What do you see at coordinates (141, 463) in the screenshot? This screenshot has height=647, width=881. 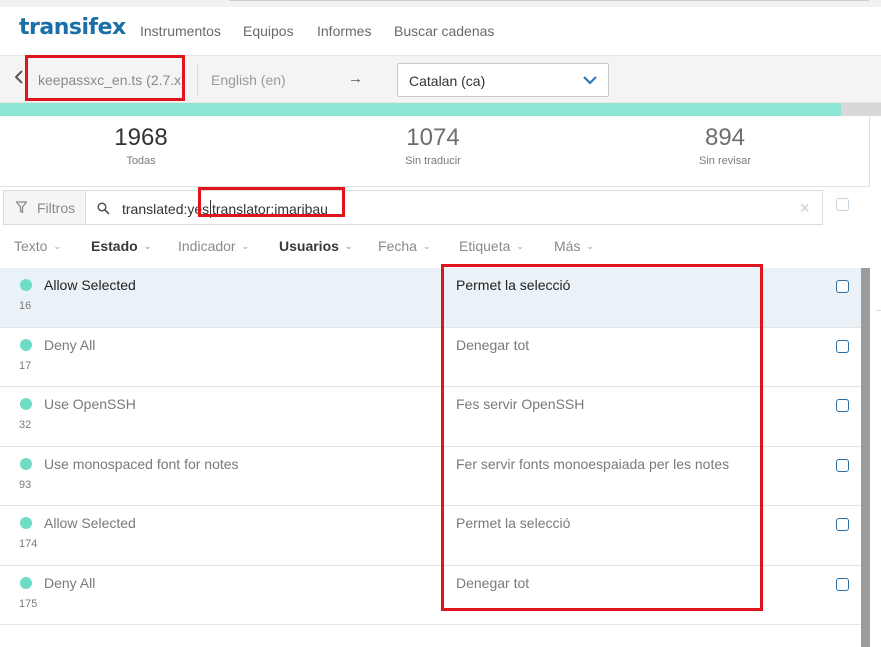 I see `source-string: Use monospaced font for notes` at bounding box center [141, 463].